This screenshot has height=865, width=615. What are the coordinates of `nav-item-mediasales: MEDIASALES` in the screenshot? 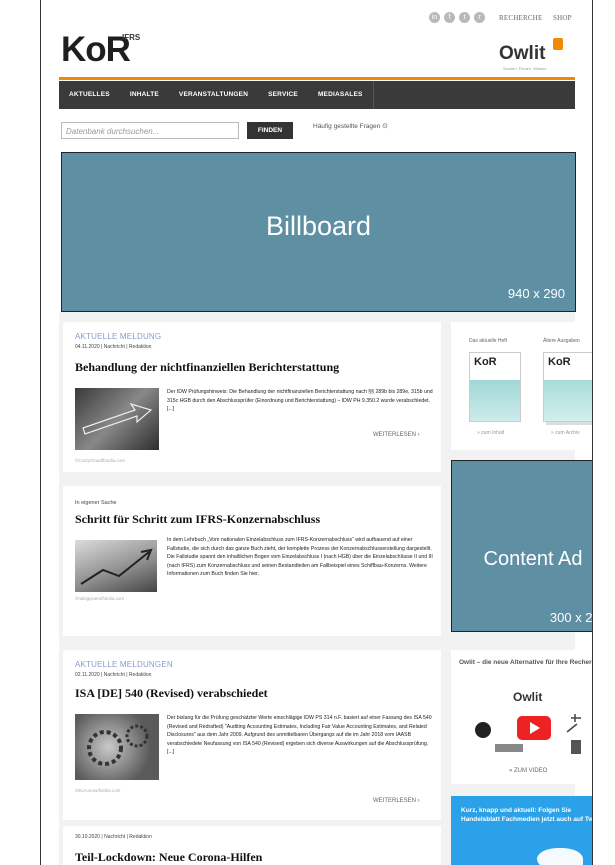 It's located at (341, 95).